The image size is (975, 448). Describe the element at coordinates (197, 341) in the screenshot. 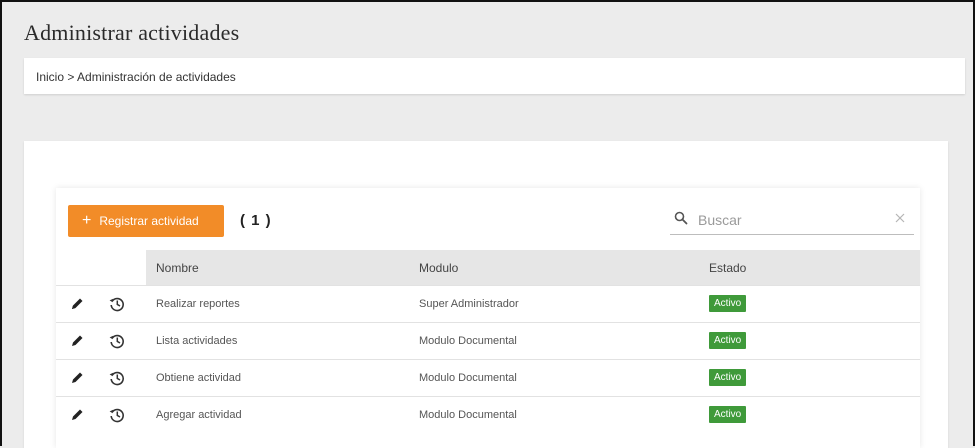

I see `cell-nombre: Lista actividades` at that location.